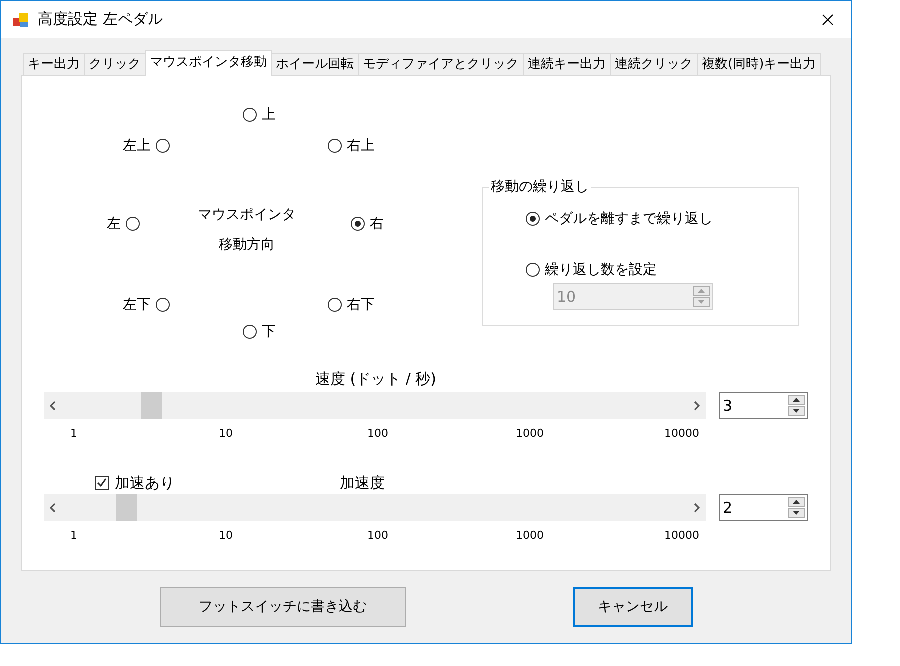 This screenshot has width=900, height=666. What do you see at coordinates (662, 270) in the screenshot?
I see `radio-button: 繰り返し数を設定` at bounding box center [662, 270].